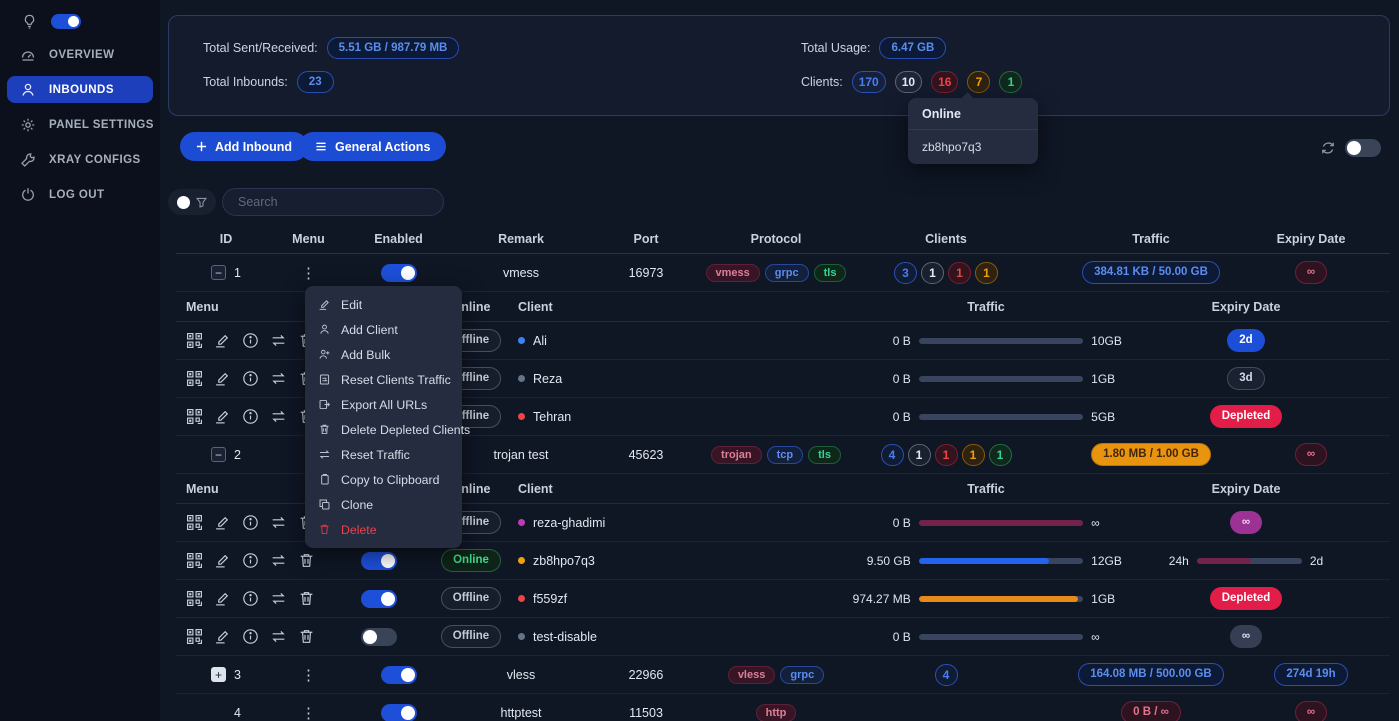  What do you see at coordinates (28, 125) in the screenshot?
I see `gear-icon` at bounding box center [28, 125].